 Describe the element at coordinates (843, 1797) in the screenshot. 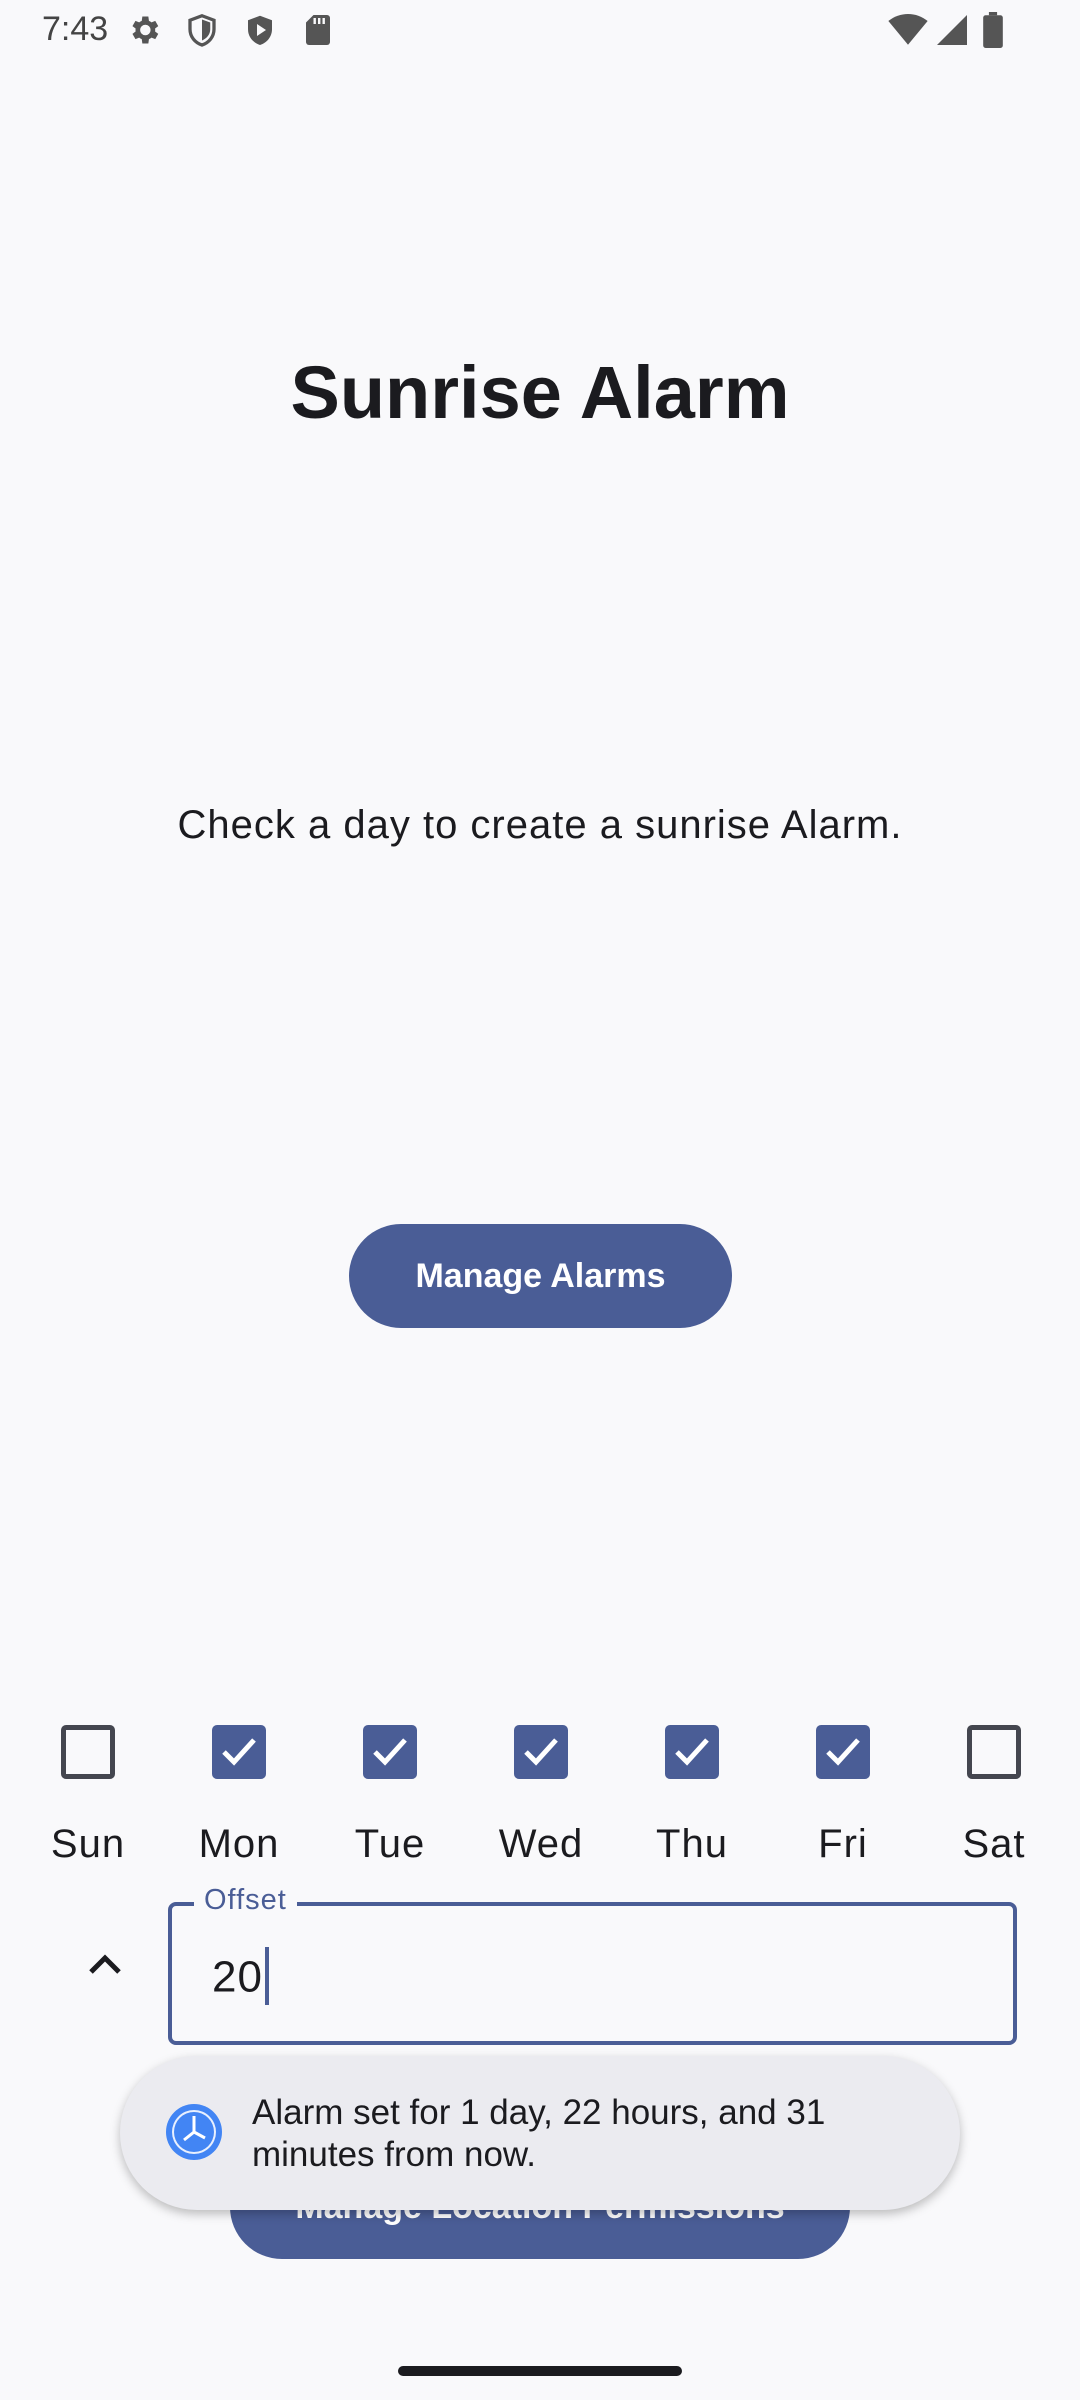

I see `day-fri: Fri` at that location.